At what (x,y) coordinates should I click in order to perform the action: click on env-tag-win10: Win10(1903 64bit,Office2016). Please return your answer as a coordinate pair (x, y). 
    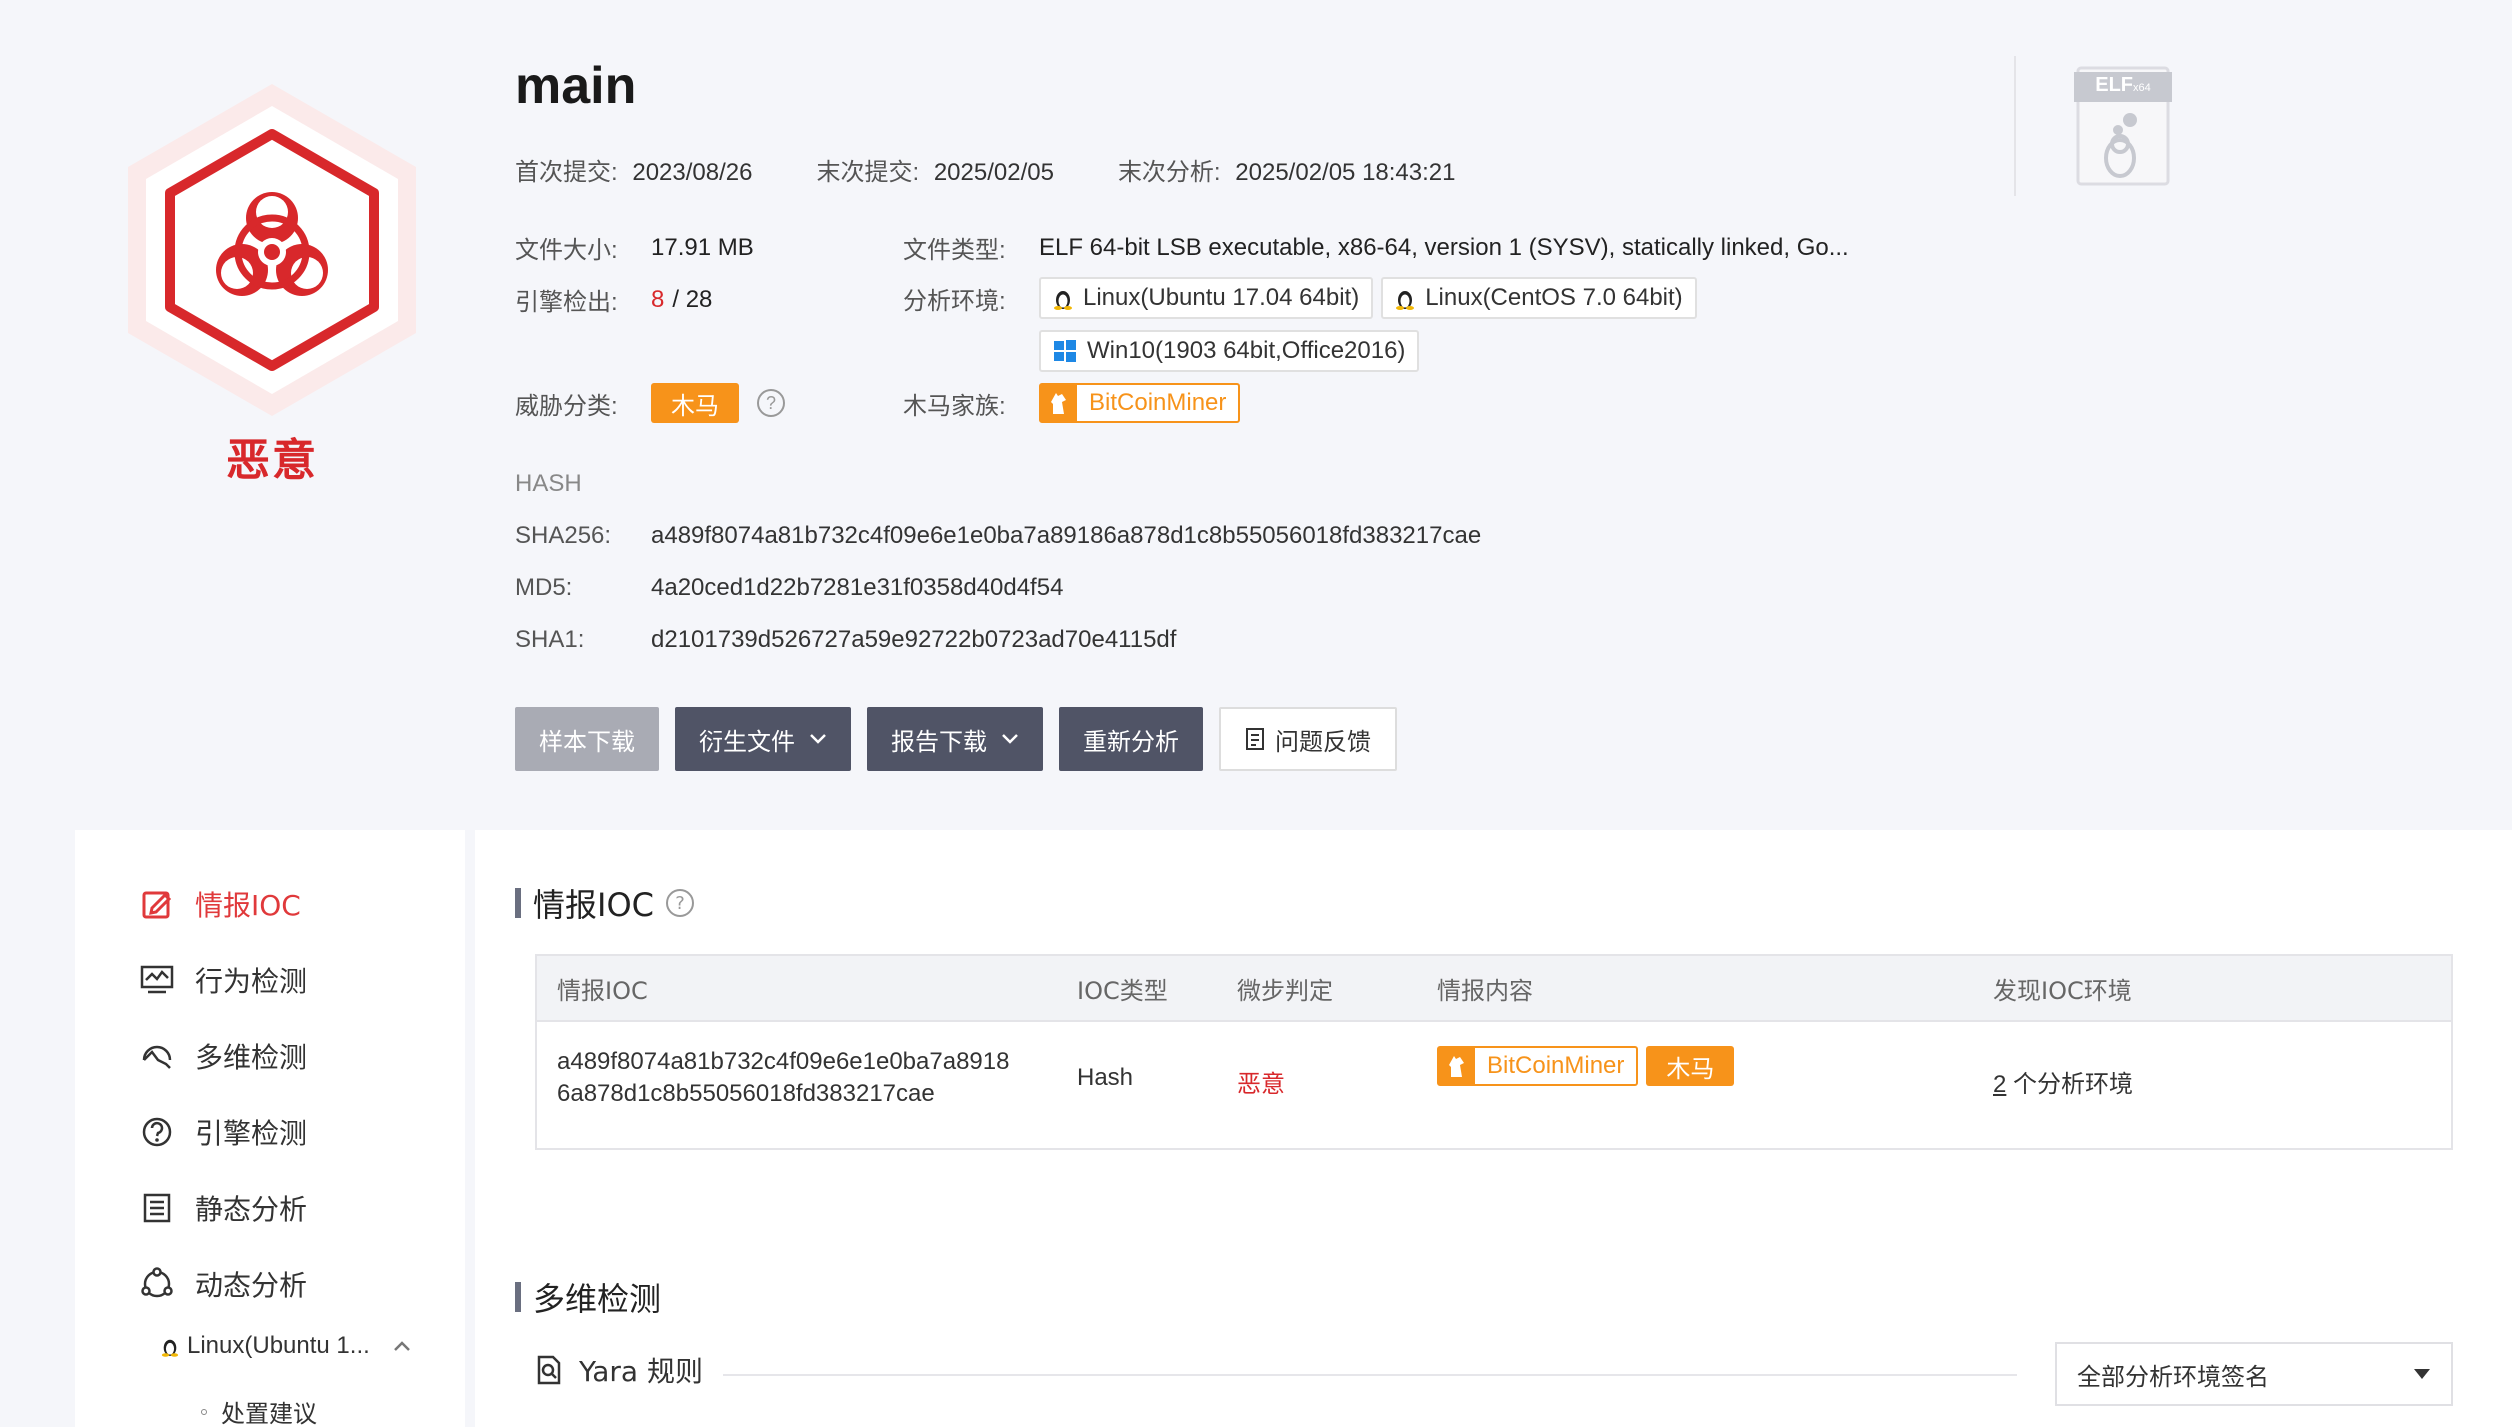
    Looking at the image, I should click on (1229, 351).